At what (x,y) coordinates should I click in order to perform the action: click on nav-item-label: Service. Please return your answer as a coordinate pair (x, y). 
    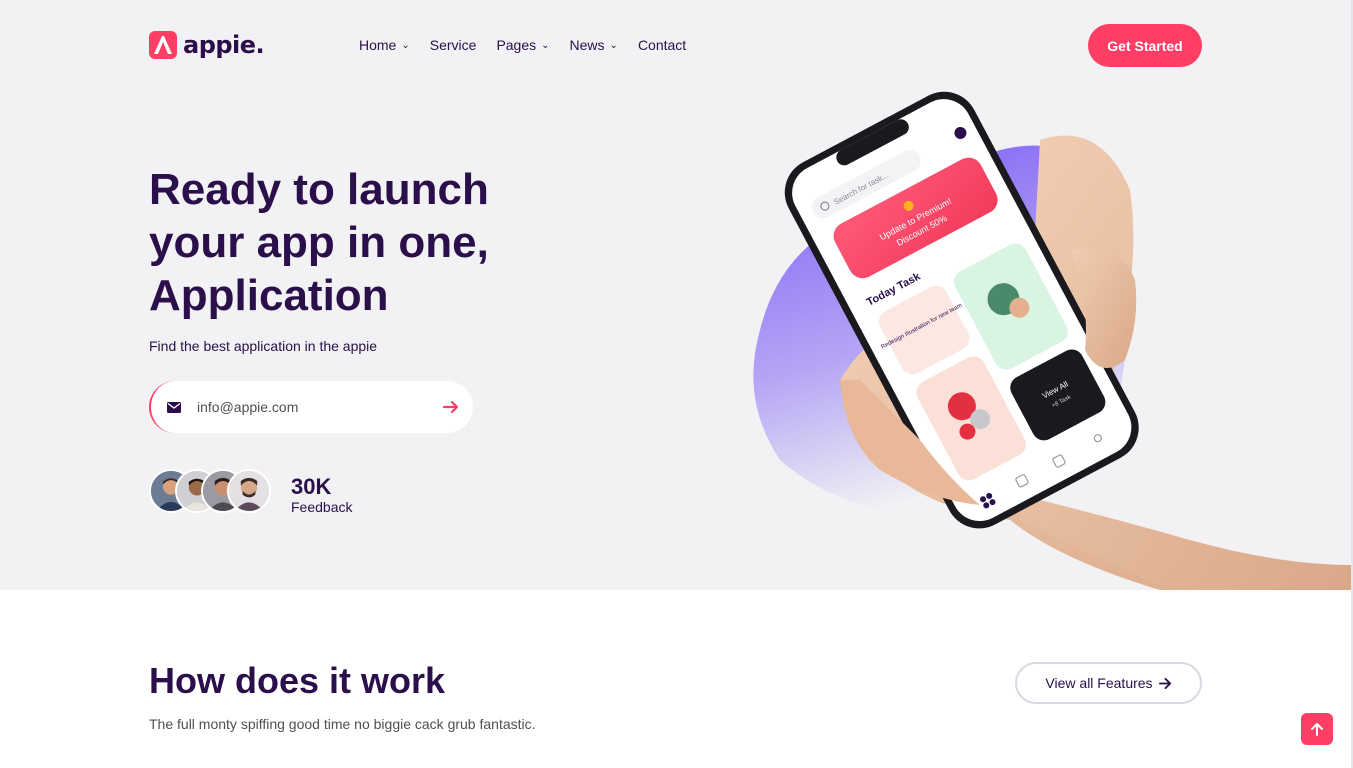
    Looking at the image, I should click on (453, 45).